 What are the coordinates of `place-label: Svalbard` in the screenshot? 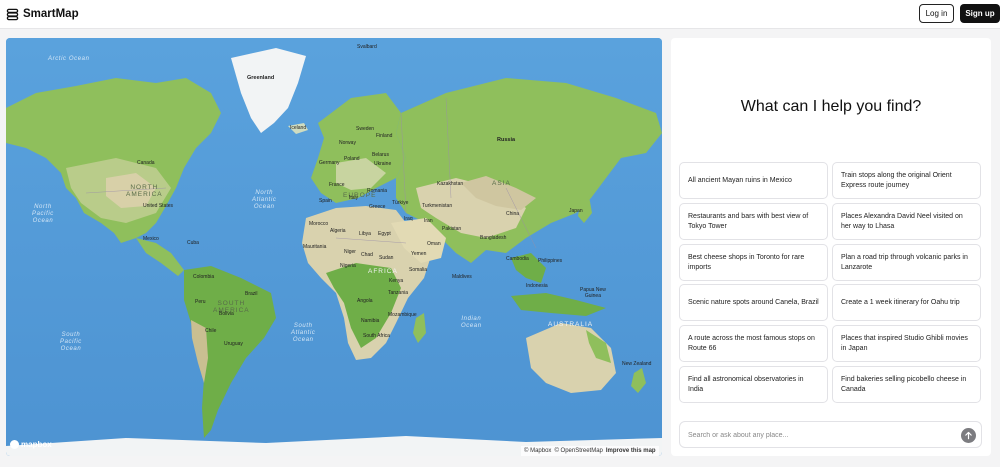 It's located at (367, 47).